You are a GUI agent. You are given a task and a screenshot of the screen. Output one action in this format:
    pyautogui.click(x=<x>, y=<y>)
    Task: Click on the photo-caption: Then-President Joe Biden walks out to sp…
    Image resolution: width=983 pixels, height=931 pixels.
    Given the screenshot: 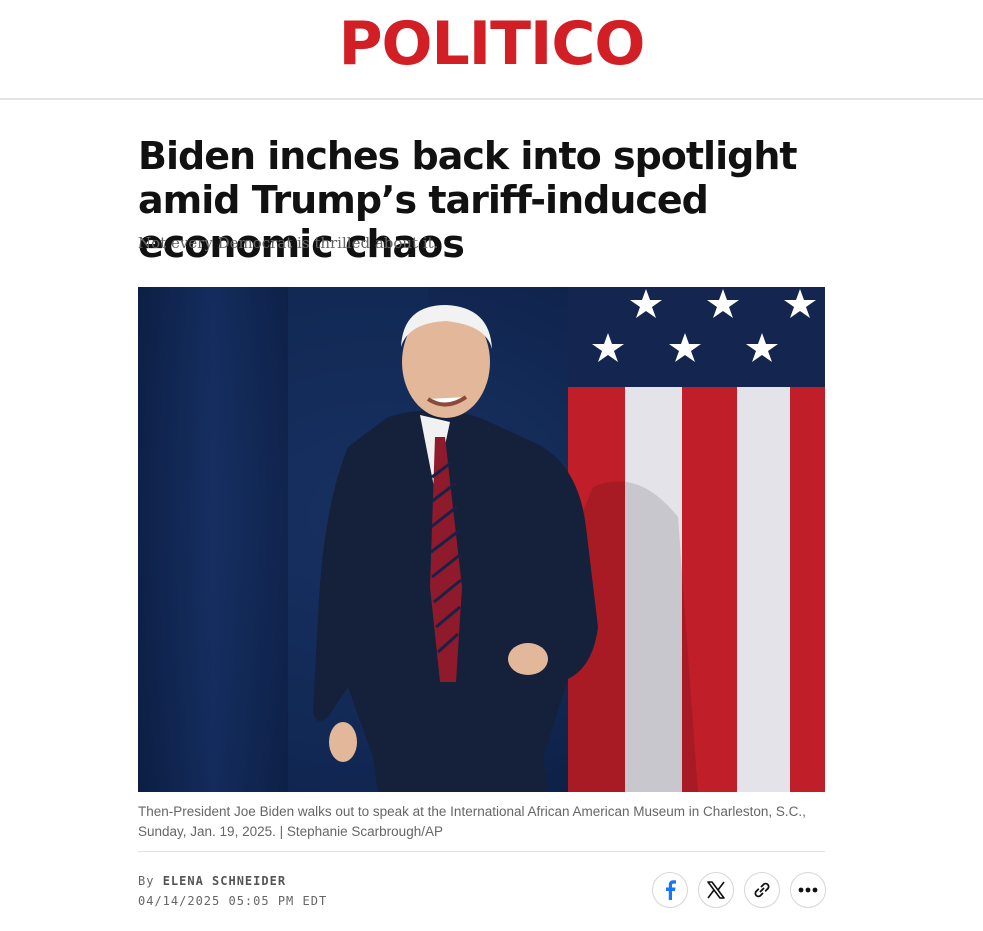 What is the action you would take?
    pyautogui.click(x=472, y=821)
    